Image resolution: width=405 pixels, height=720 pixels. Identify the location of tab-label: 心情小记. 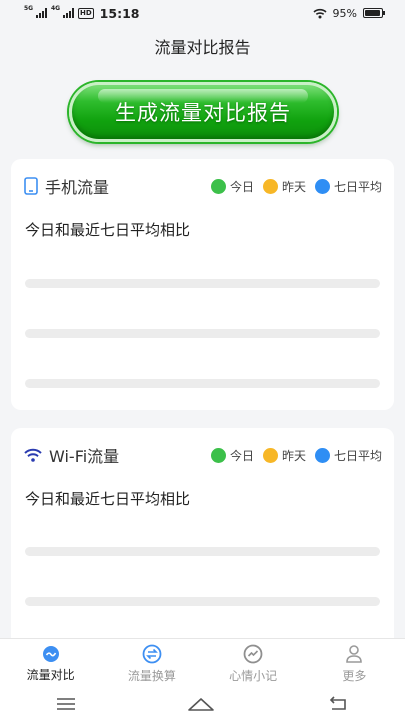
(253, 675).